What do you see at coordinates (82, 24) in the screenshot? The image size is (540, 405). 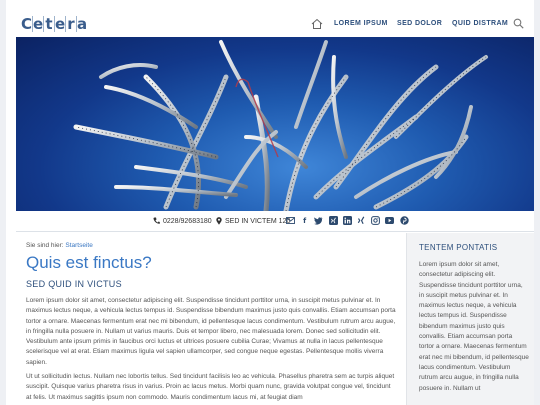 I see `logo-letter: a` at bounding box center [82, 24].